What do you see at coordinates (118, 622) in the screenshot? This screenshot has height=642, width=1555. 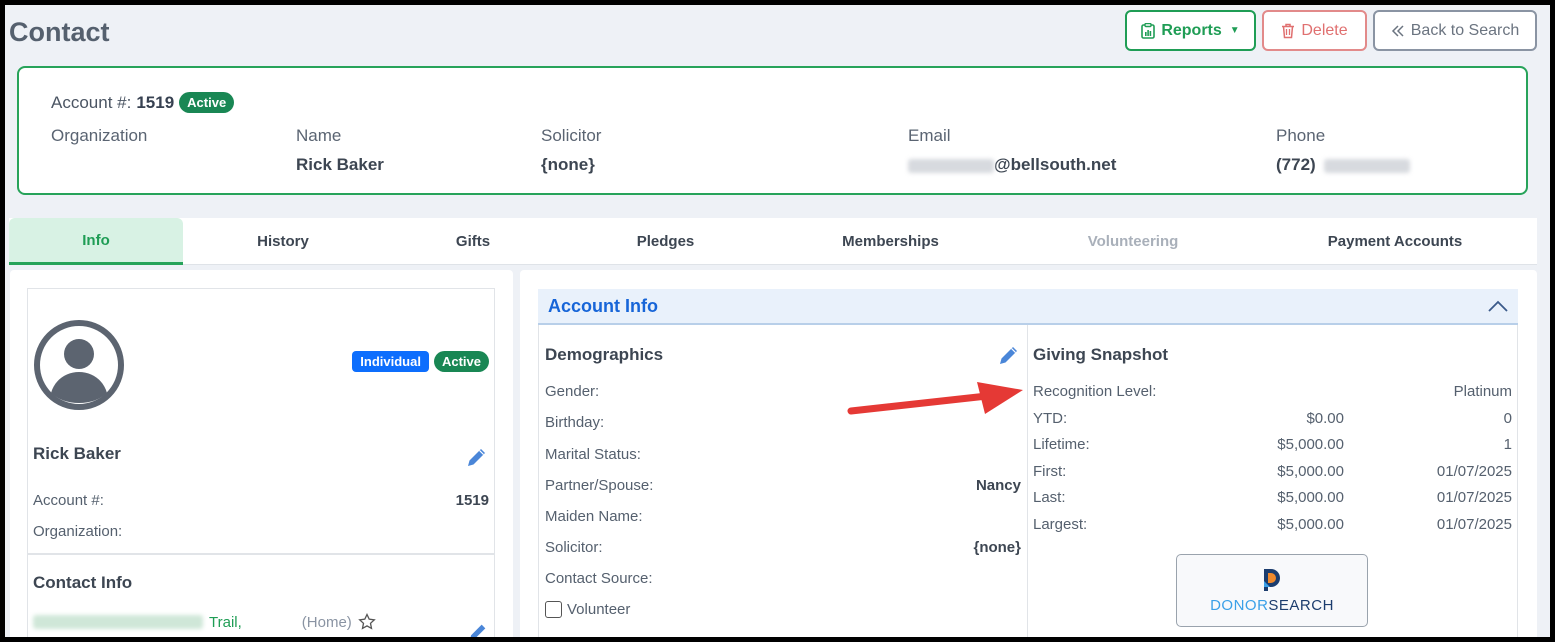 I see `redacted-address` at bounding box center [118, 622].